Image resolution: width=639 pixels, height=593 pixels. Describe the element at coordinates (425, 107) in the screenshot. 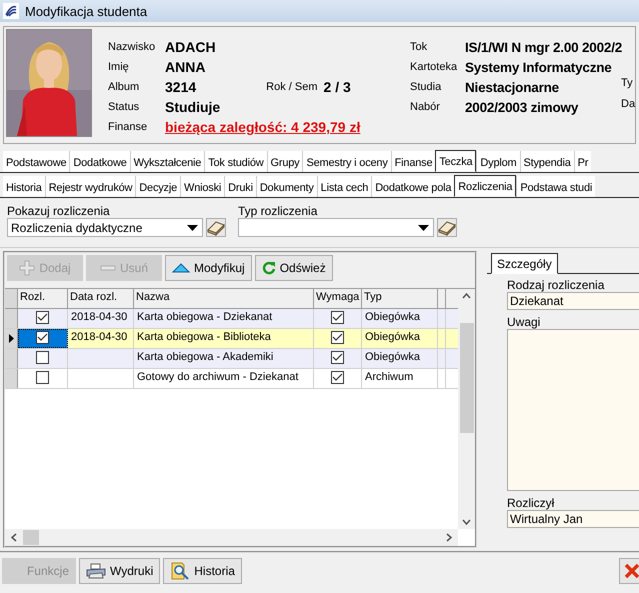

I see `field-label: Nabór` at that location.